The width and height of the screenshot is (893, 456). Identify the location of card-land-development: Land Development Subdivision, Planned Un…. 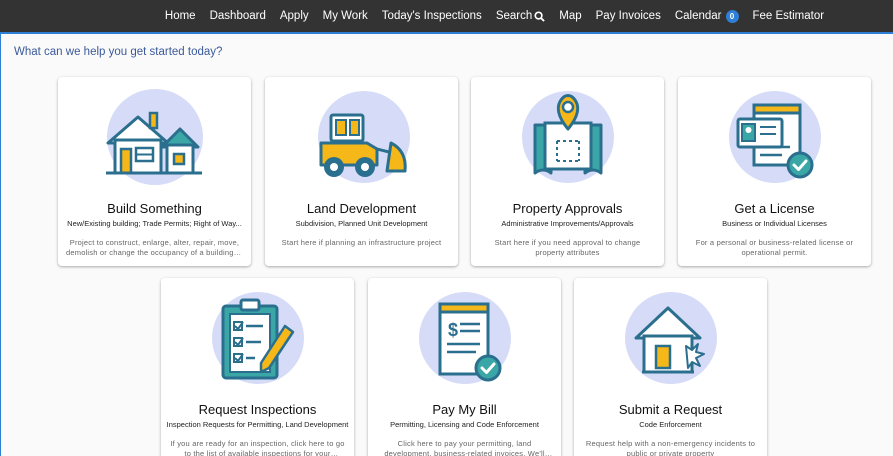
(361, 171).